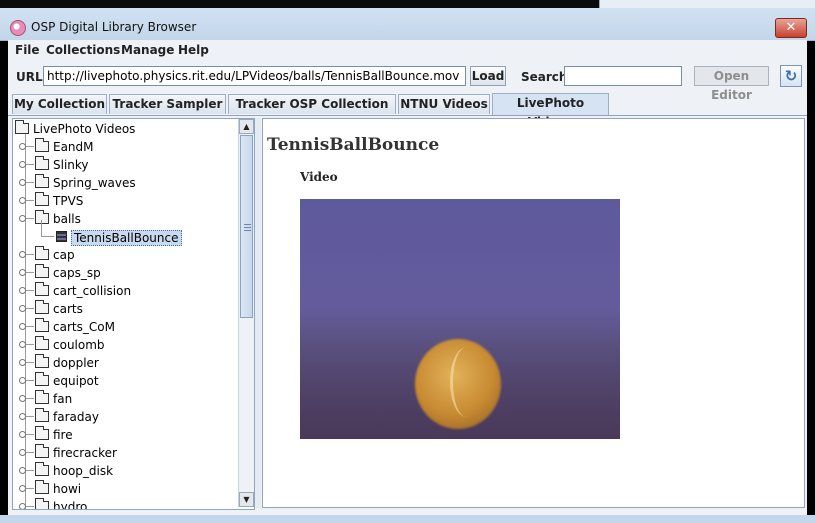 This screenshot has height=523, width=815. I want to click on tree-scrollbar: ▲ ▼, so click(246, 313).